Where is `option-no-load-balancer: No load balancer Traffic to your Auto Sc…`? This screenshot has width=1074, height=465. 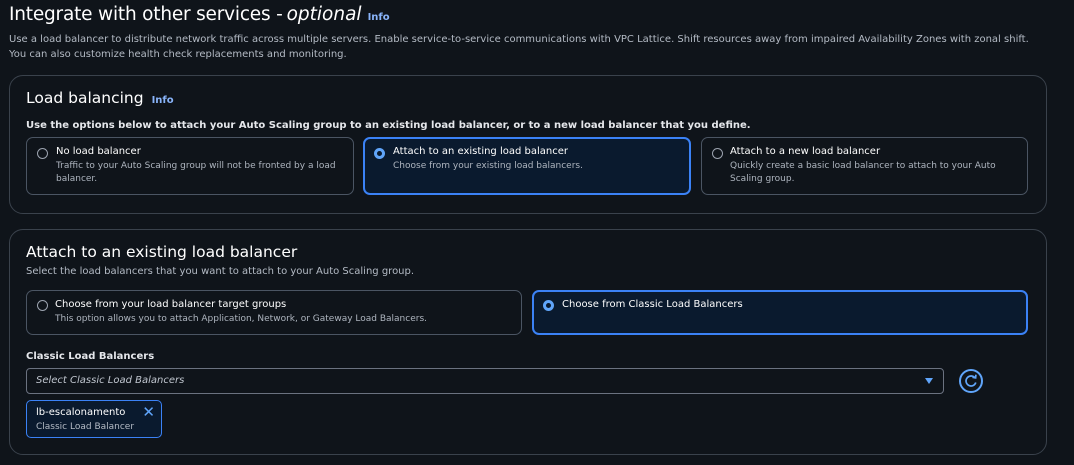 option-no-load-balancer: No load balancer Traffic to your Auto Sc… is located at coordinates (190, 166).